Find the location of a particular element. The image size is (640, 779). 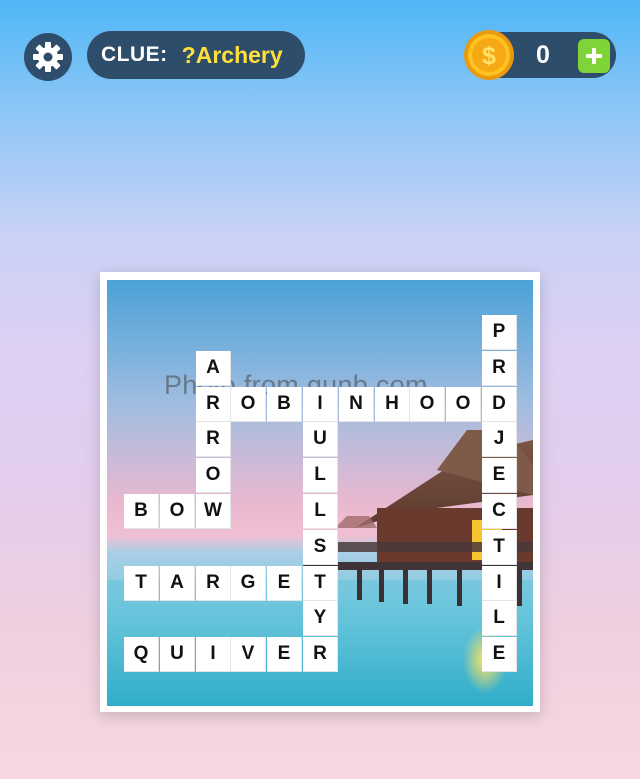

letter-tile: V is located at coordinates (248, 654).